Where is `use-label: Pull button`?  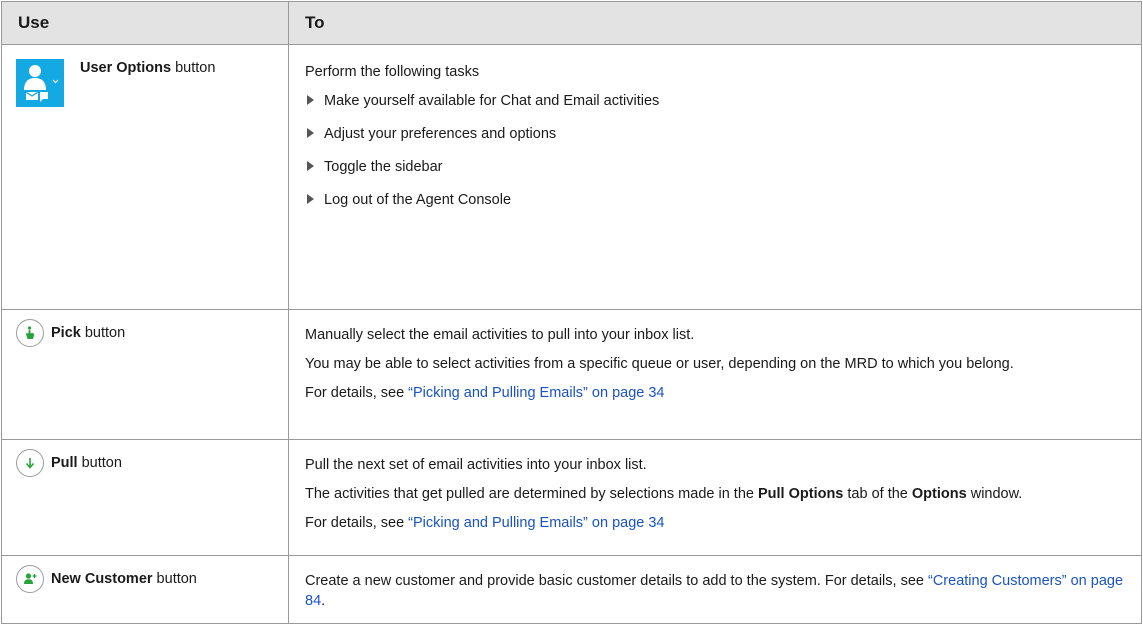 use-label: Pull button is located at coordinates (86, 463).